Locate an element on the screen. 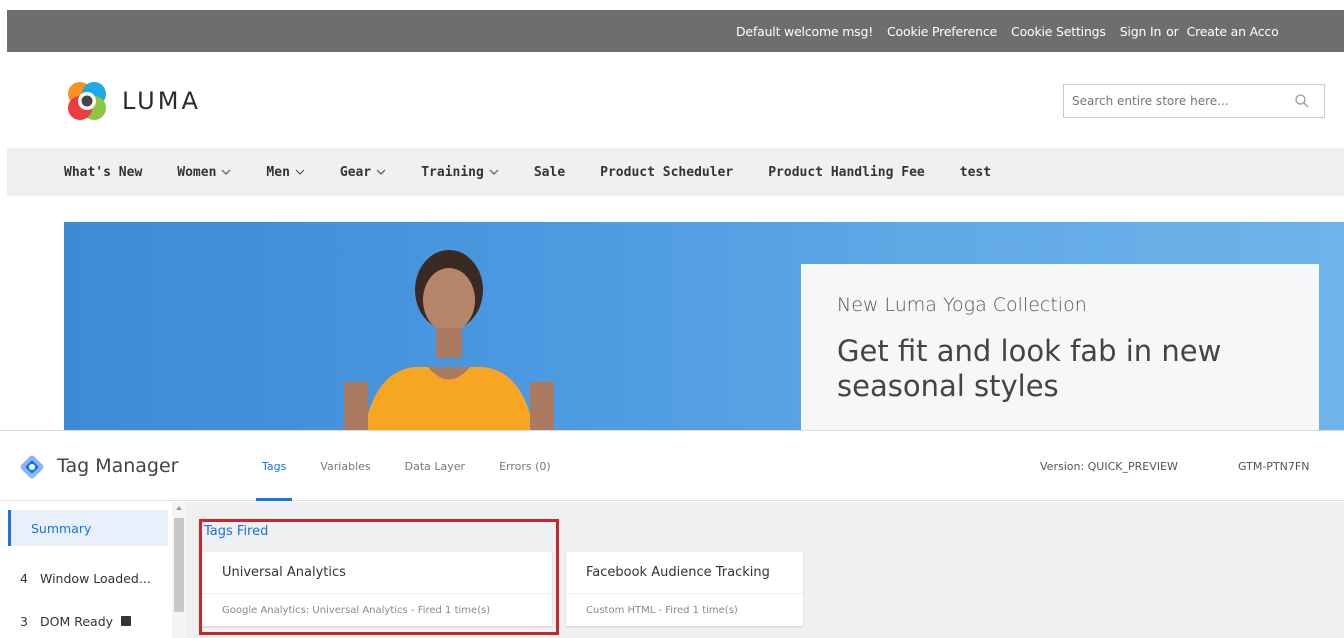  nav-label: What's New is located at coordinates (103, 172).